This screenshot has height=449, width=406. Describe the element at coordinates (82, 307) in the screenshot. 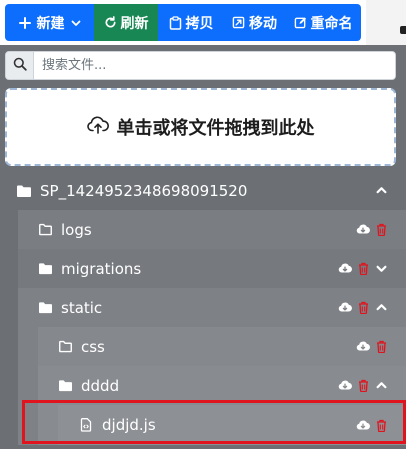

I see `tree-item-label: static` at that location.